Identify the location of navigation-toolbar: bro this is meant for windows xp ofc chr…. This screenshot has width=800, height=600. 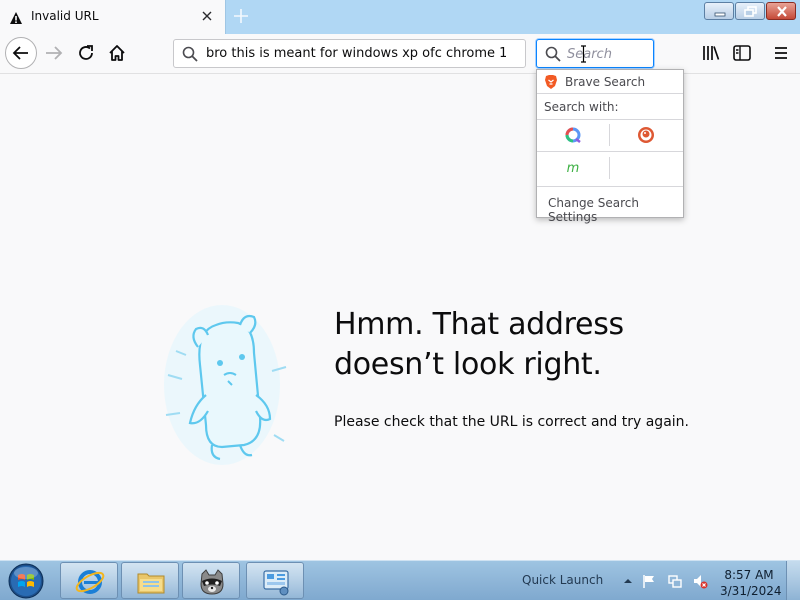
(400, 54).